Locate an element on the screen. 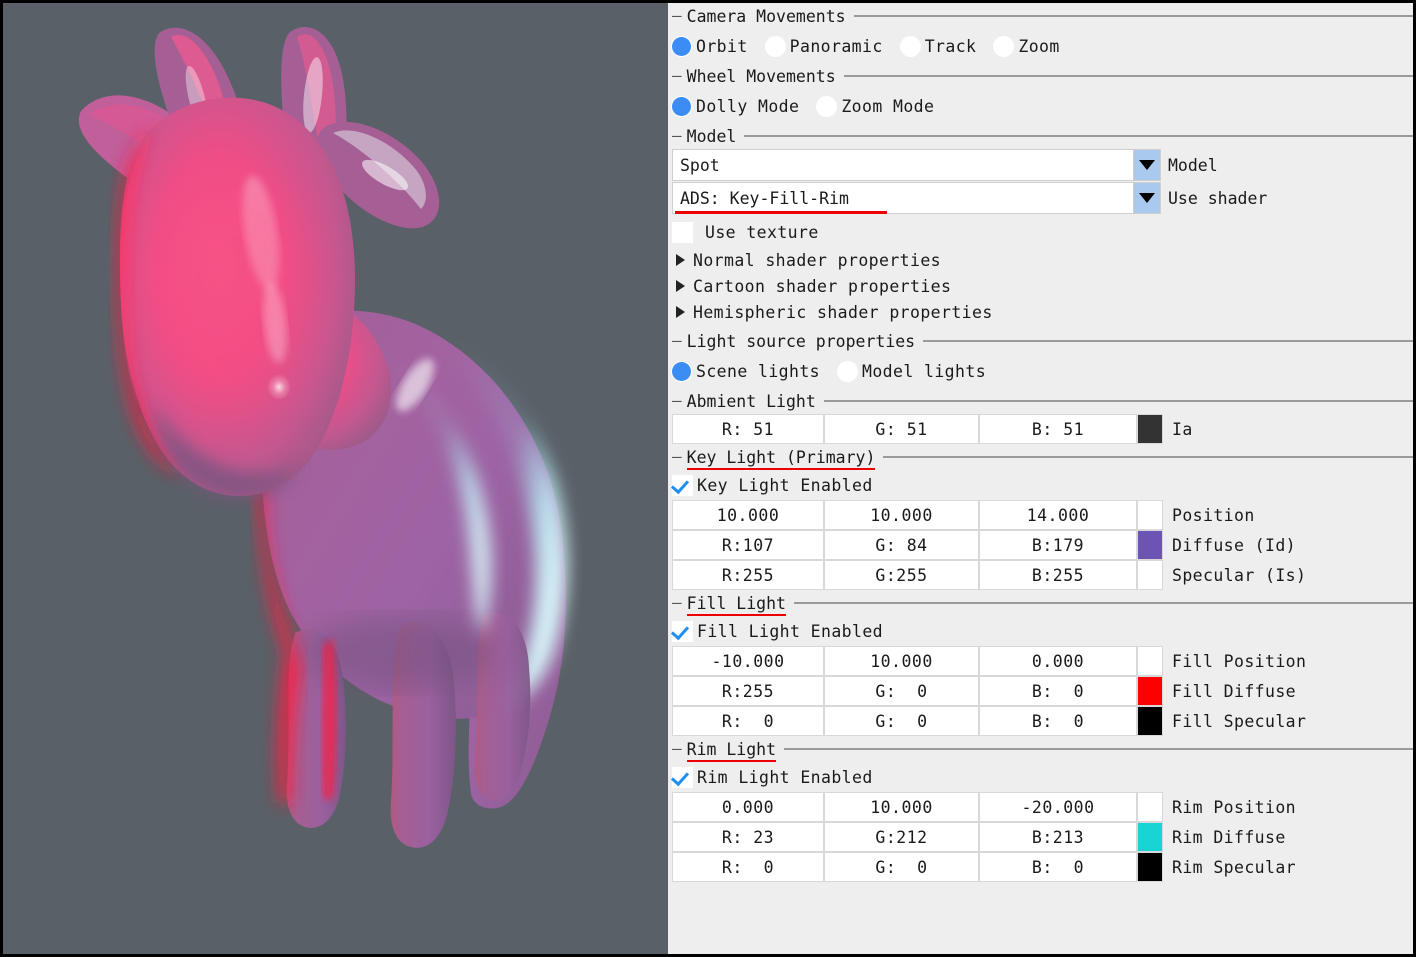 This screenshot has height=957, width=1416. key-light-diffuse-row: R:107 G: 84 B:179 Diffuse (Id) is located at coordinates (1040, 545).